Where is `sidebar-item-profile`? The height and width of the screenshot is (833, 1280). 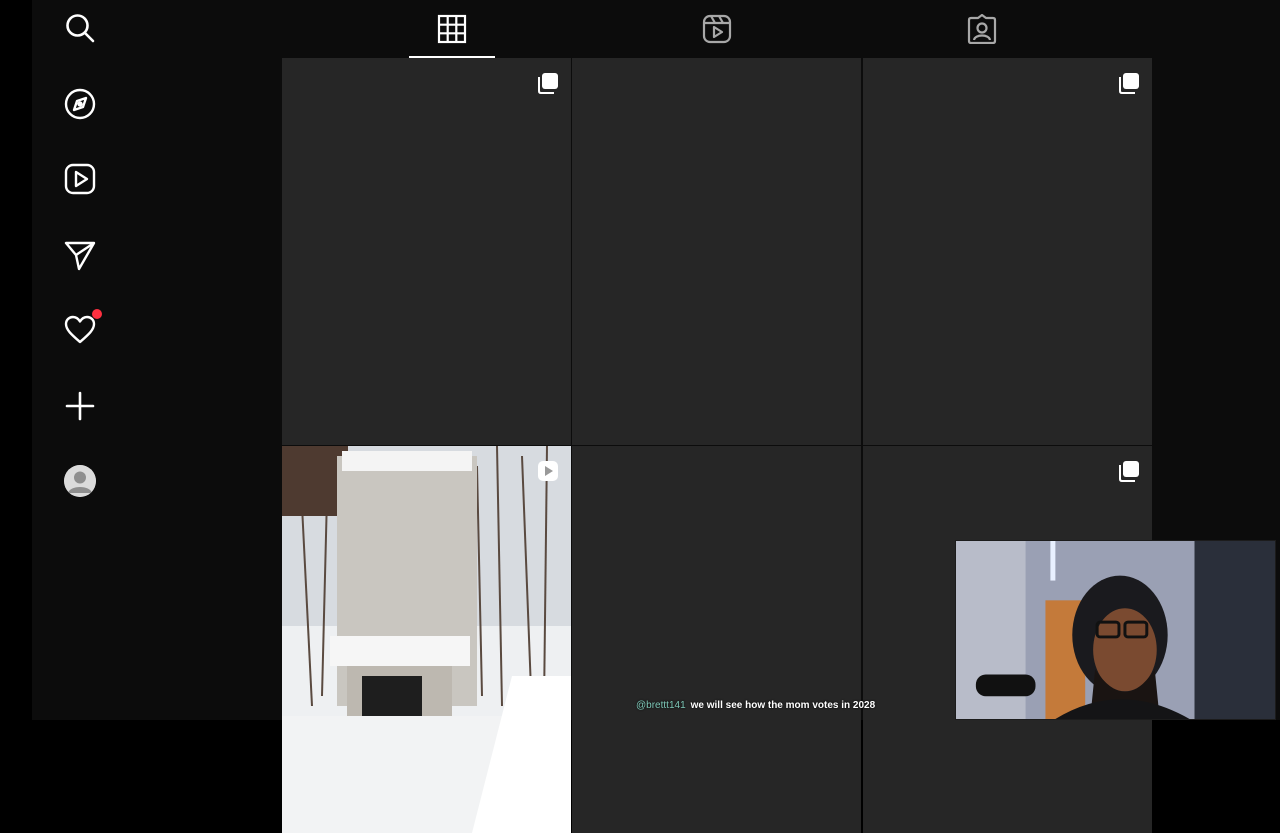 sidebar-item-profile is located at coordinates (80, 481).